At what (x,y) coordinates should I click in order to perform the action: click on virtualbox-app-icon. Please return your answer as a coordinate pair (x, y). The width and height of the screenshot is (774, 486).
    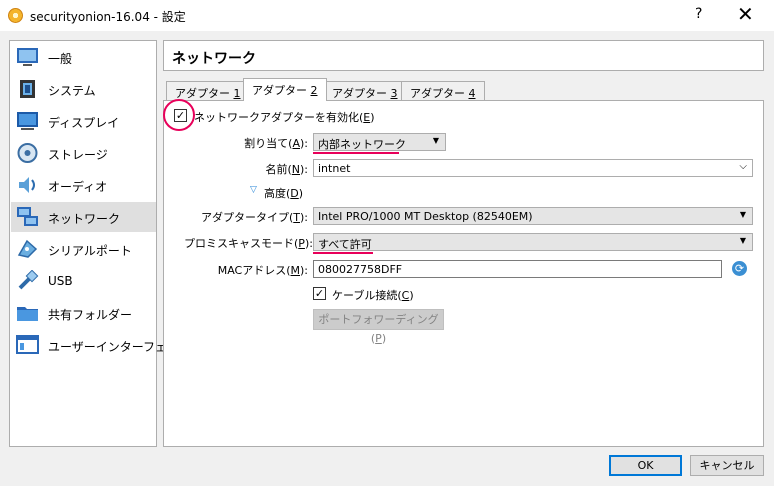
    Looking at the image, I should click on (15, 15).